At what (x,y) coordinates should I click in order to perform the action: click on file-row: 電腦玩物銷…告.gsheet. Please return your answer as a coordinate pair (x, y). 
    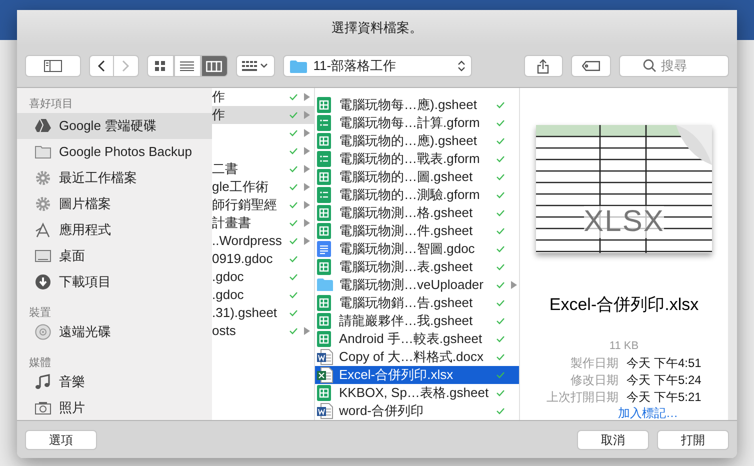
    Looking at the image, I should click on (417, 303).